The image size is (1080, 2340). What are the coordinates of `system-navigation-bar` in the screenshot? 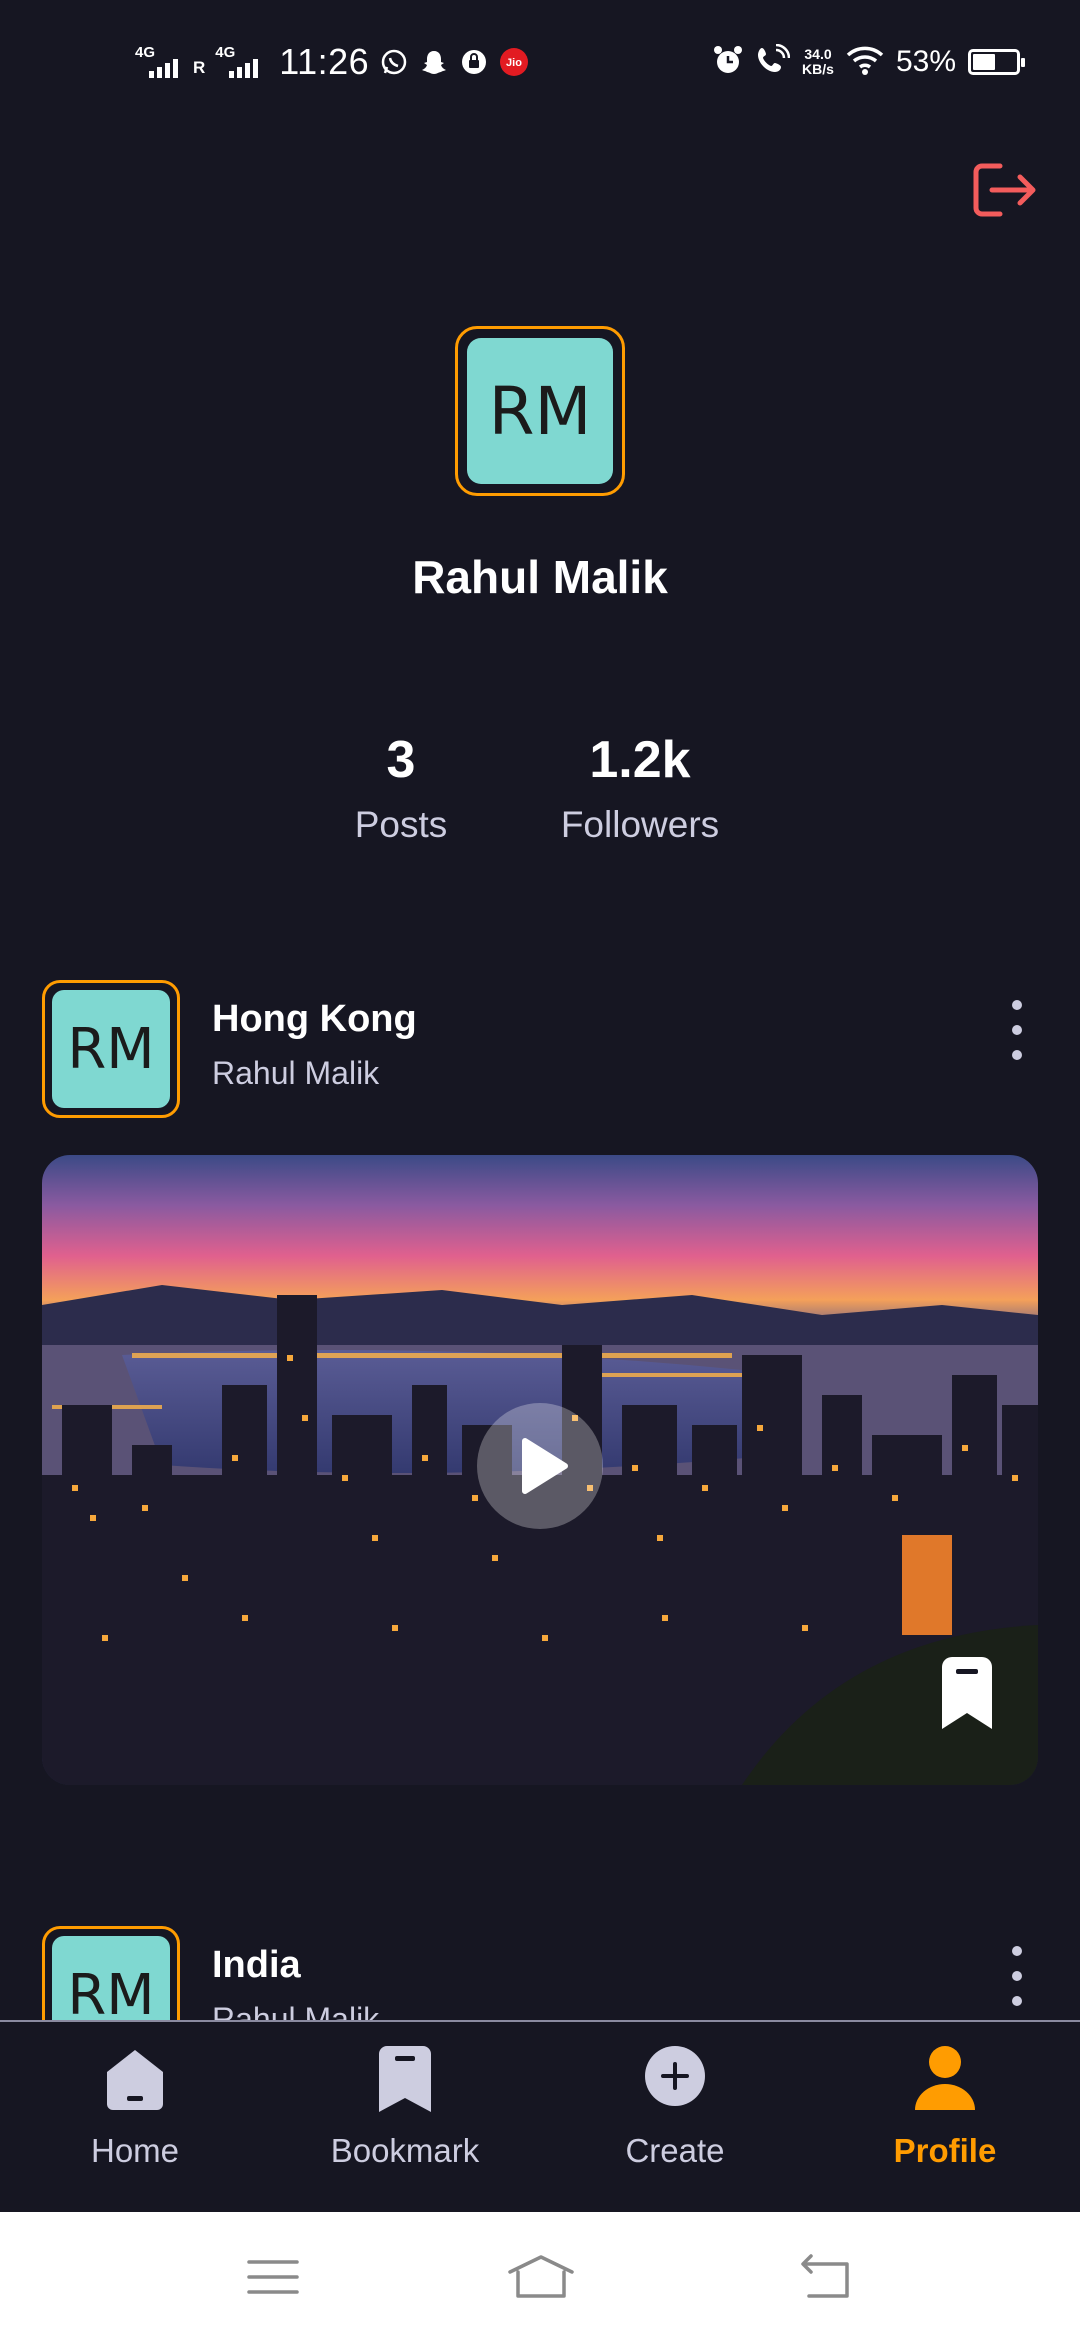 It's located at (540, 2276).